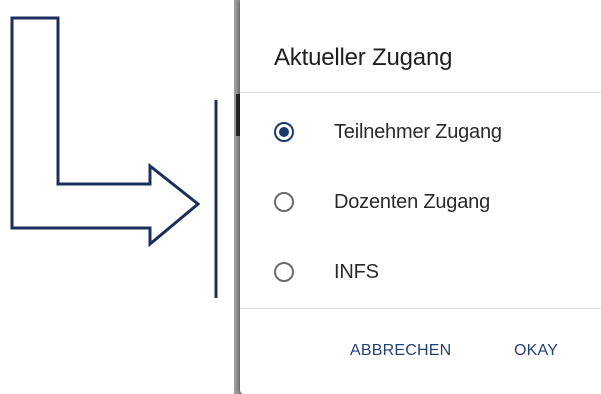  Describe the element at coordinates (420, 308) in the screenshot. I see `divider-bottom` at that location.